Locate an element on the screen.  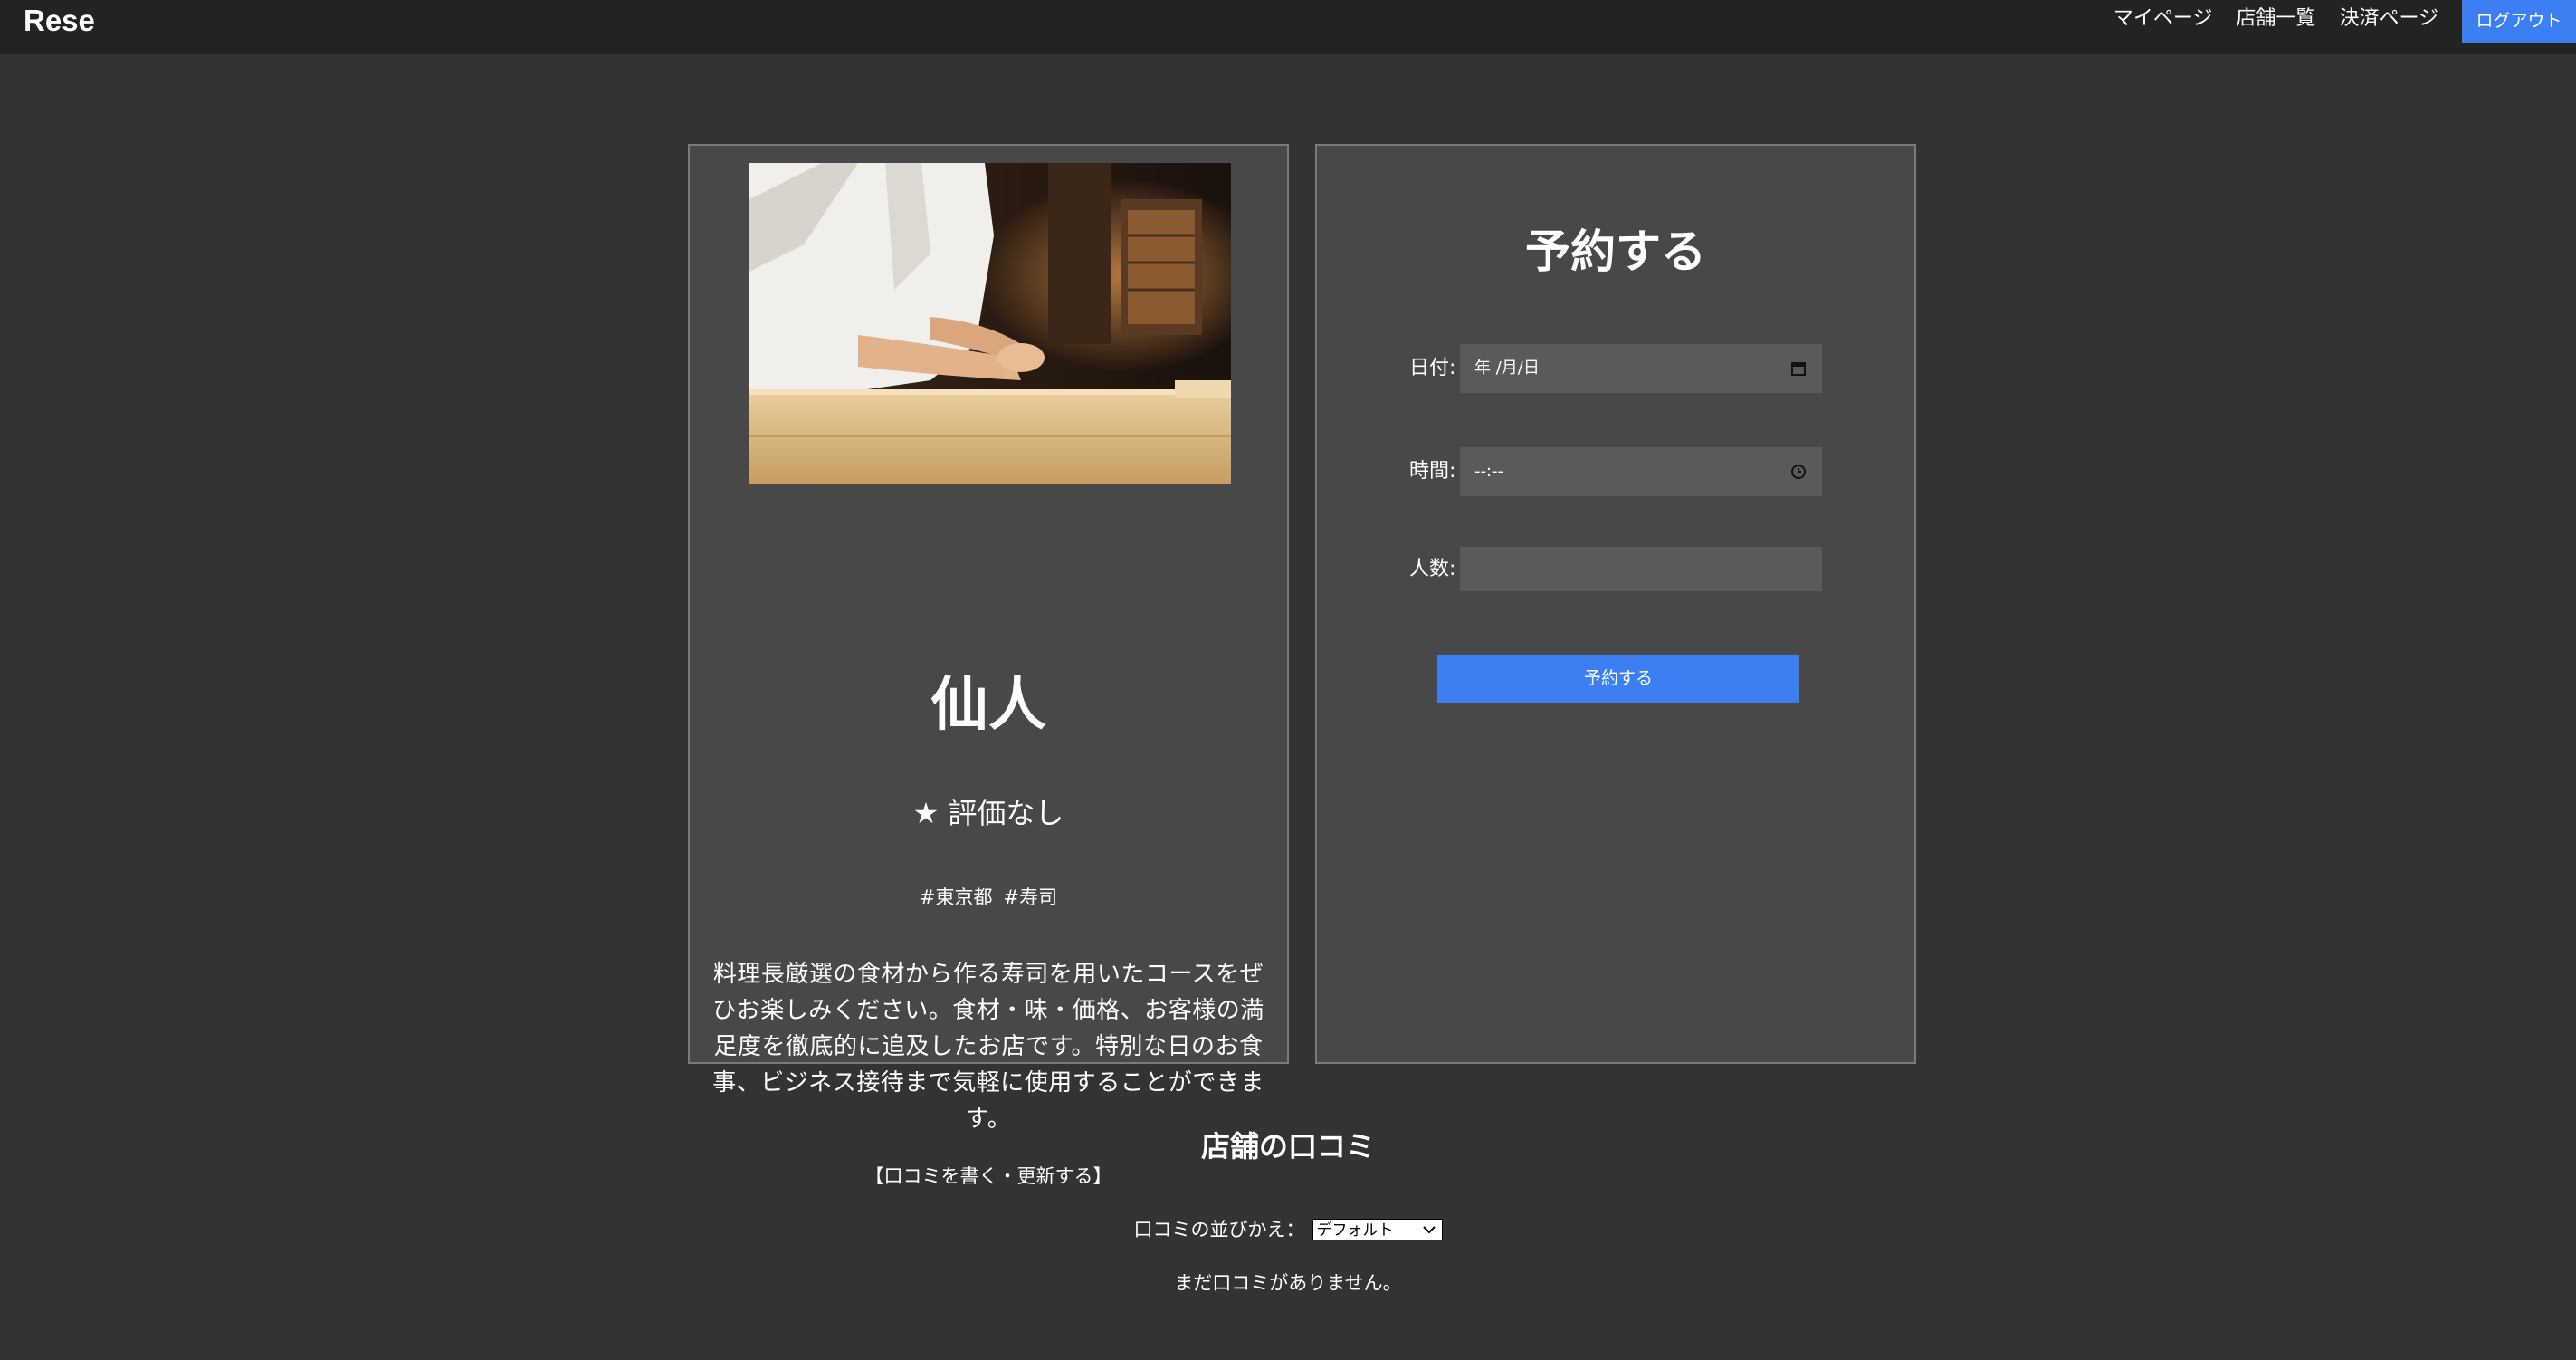
date-label: 日付: is located at coordinates (1432, 368).